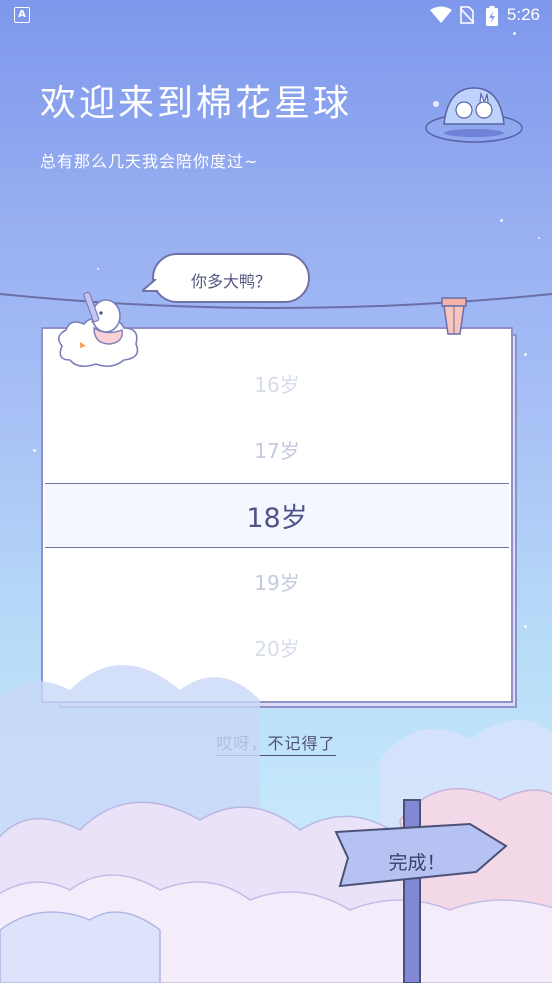  I want to click on selection-bottom-line, so click(277, 547).